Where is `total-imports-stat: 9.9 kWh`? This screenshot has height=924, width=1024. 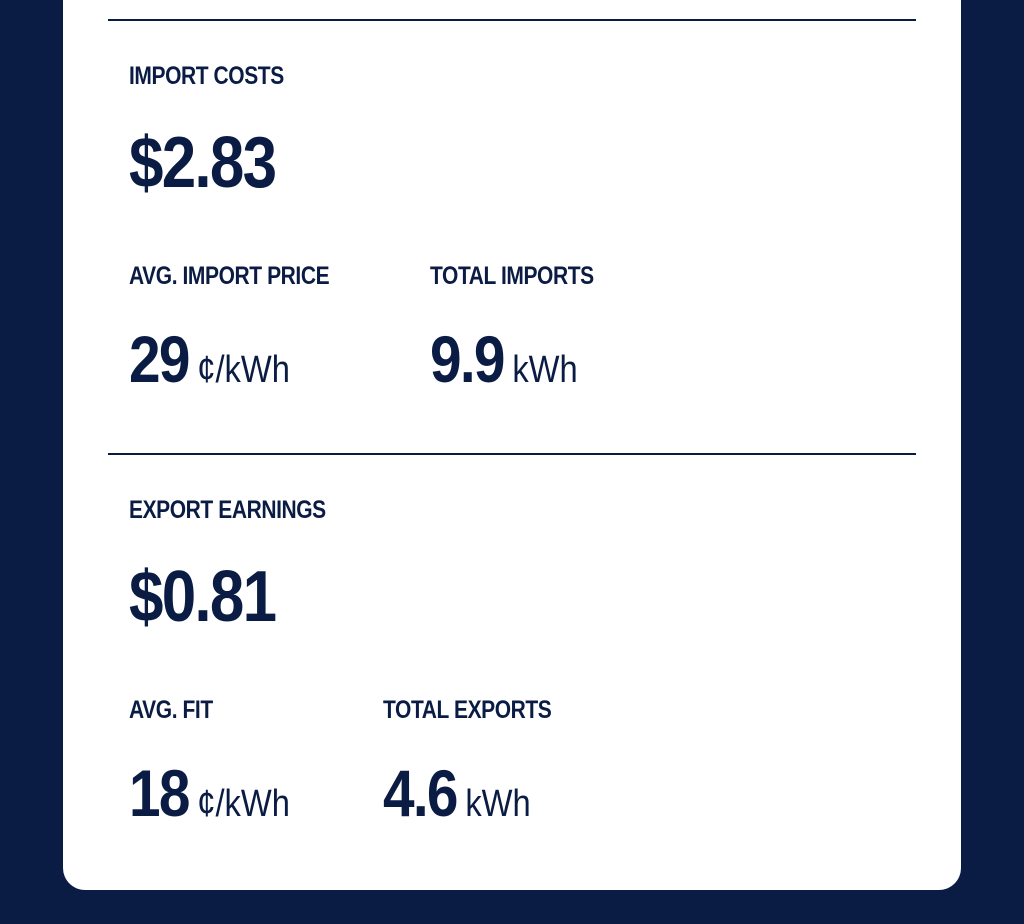
total-imports-stat: 9.9 kWh is located at coordinates (504, 359).